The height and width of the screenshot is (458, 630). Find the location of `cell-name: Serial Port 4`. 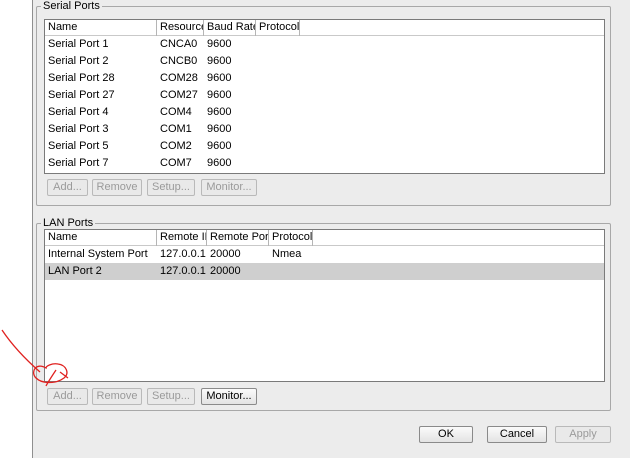

cell-name: Serial Port 4 is located at coordinates (78, 112).